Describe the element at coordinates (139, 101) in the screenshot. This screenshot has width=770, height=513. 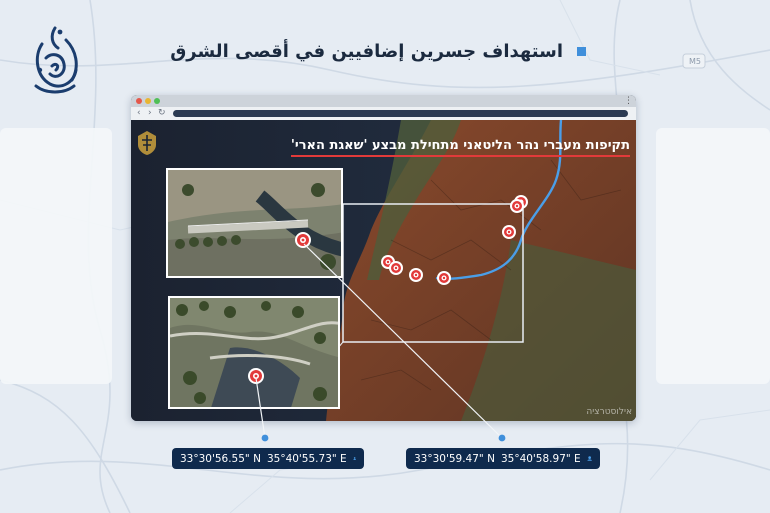
I see `close-window-button` at that location.